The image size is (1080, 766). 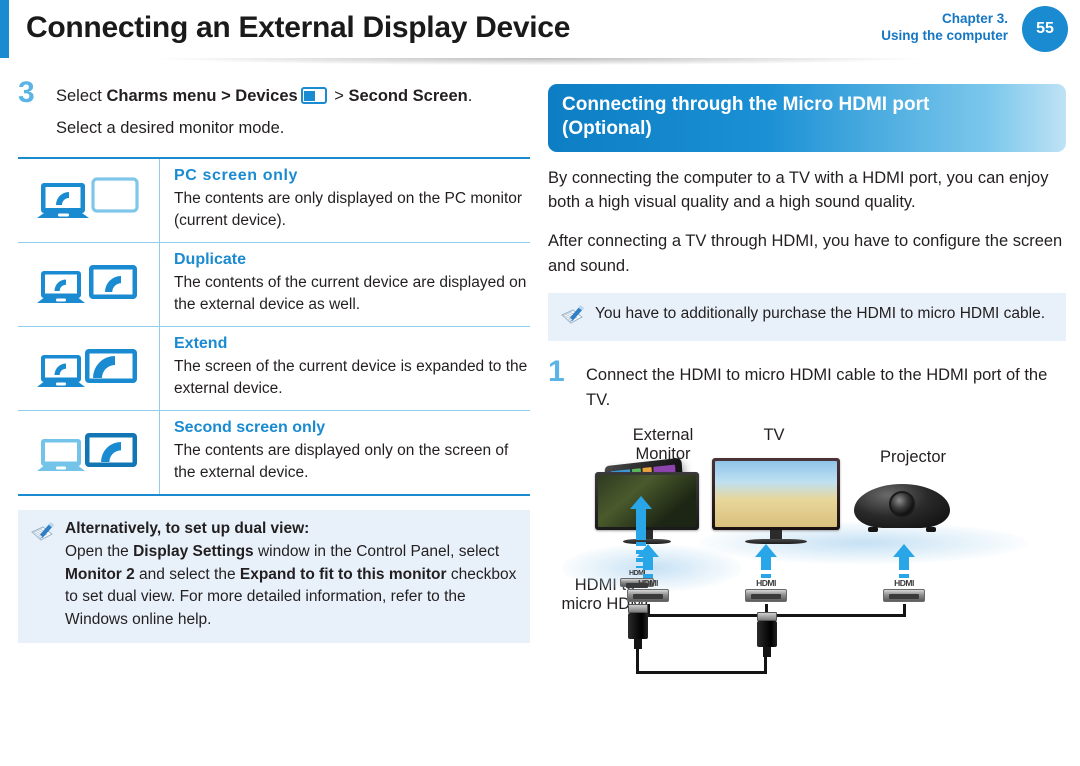 What do you see at coordinates (931, 529) in the screenshot?
I see `projector-foot-right` at bounding box center [931, 529].